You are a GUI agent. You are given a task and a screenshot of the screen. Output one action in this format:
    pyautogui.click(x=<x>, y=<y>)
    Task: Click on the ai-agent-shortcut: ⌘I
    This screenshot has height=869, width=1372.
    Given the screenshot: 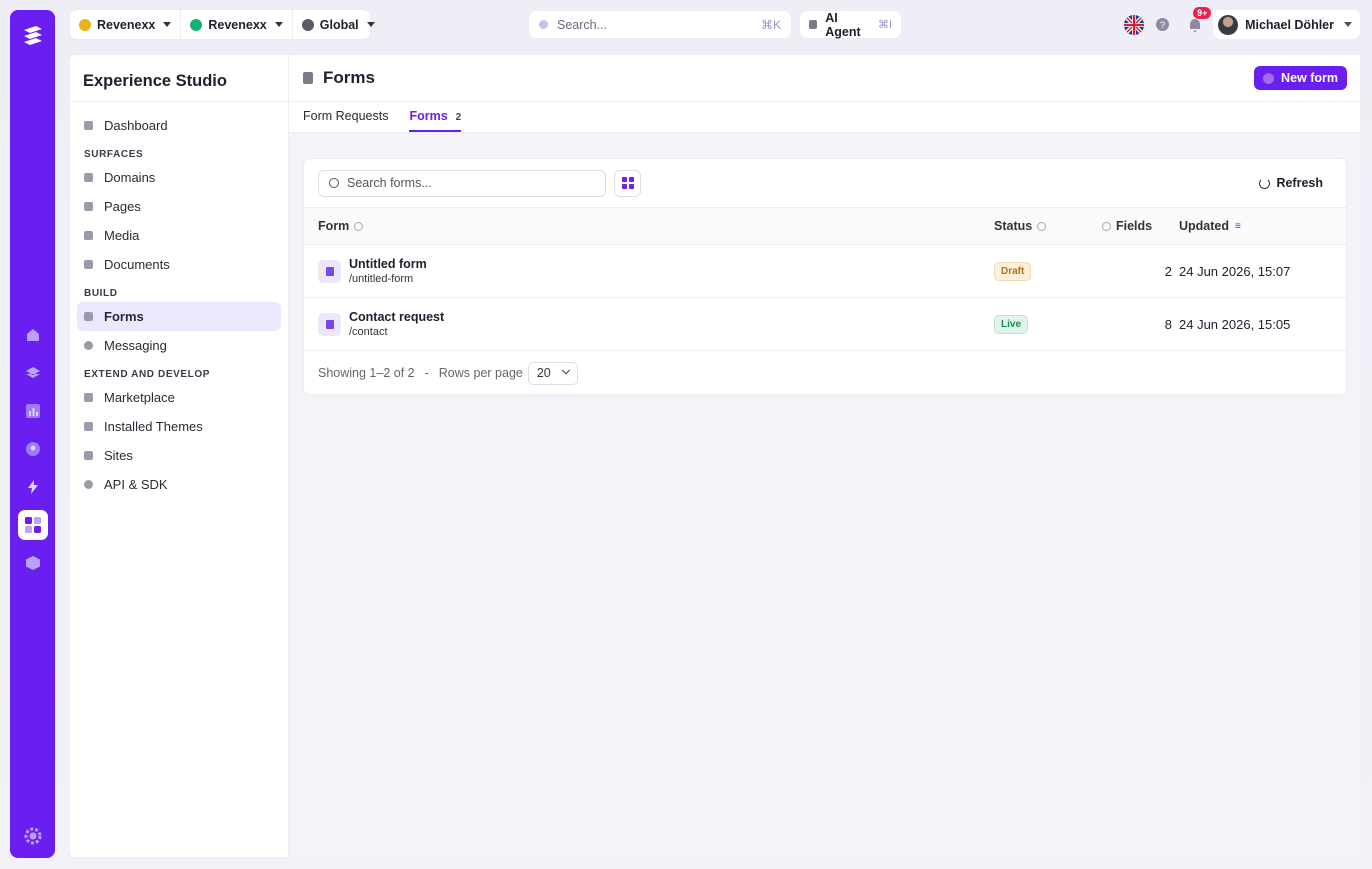 What is the action you would take?
    pyautogui.click(x=884, y=25)
    